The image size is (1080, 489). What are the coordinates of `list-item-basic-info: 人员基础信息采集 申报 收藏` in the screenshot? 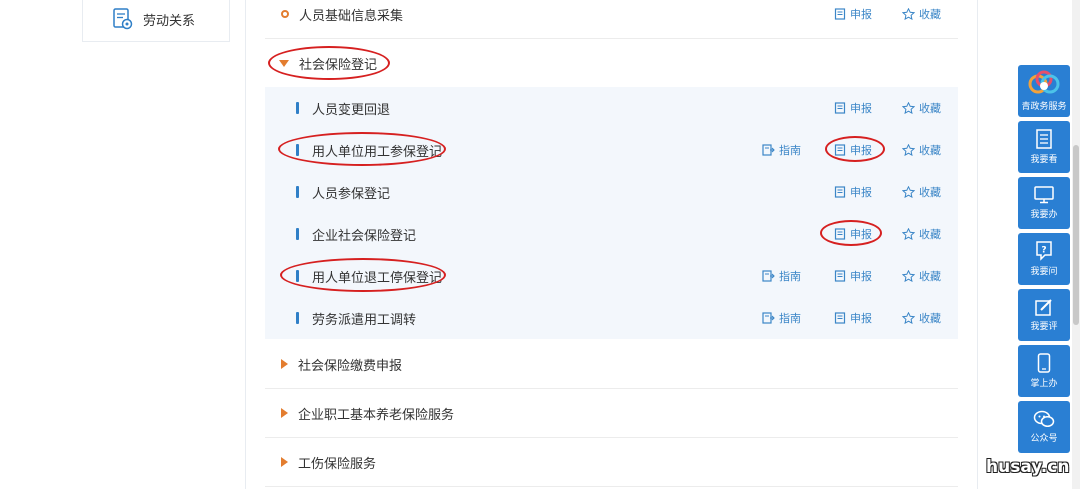 It's located at (611, 19).